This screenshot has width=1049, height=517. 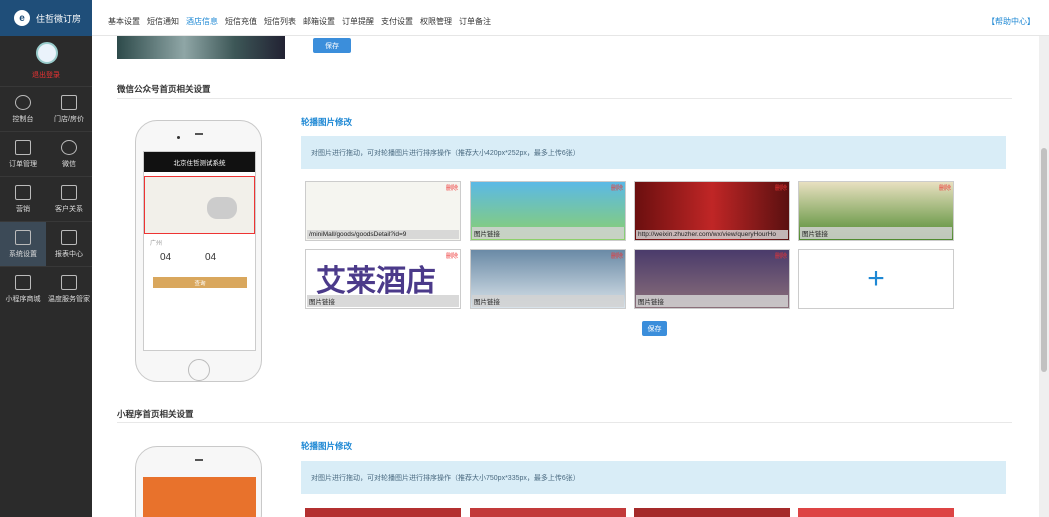 I want to click on help-center-link: 【帮助中心】, so click(x=1011, y=21).